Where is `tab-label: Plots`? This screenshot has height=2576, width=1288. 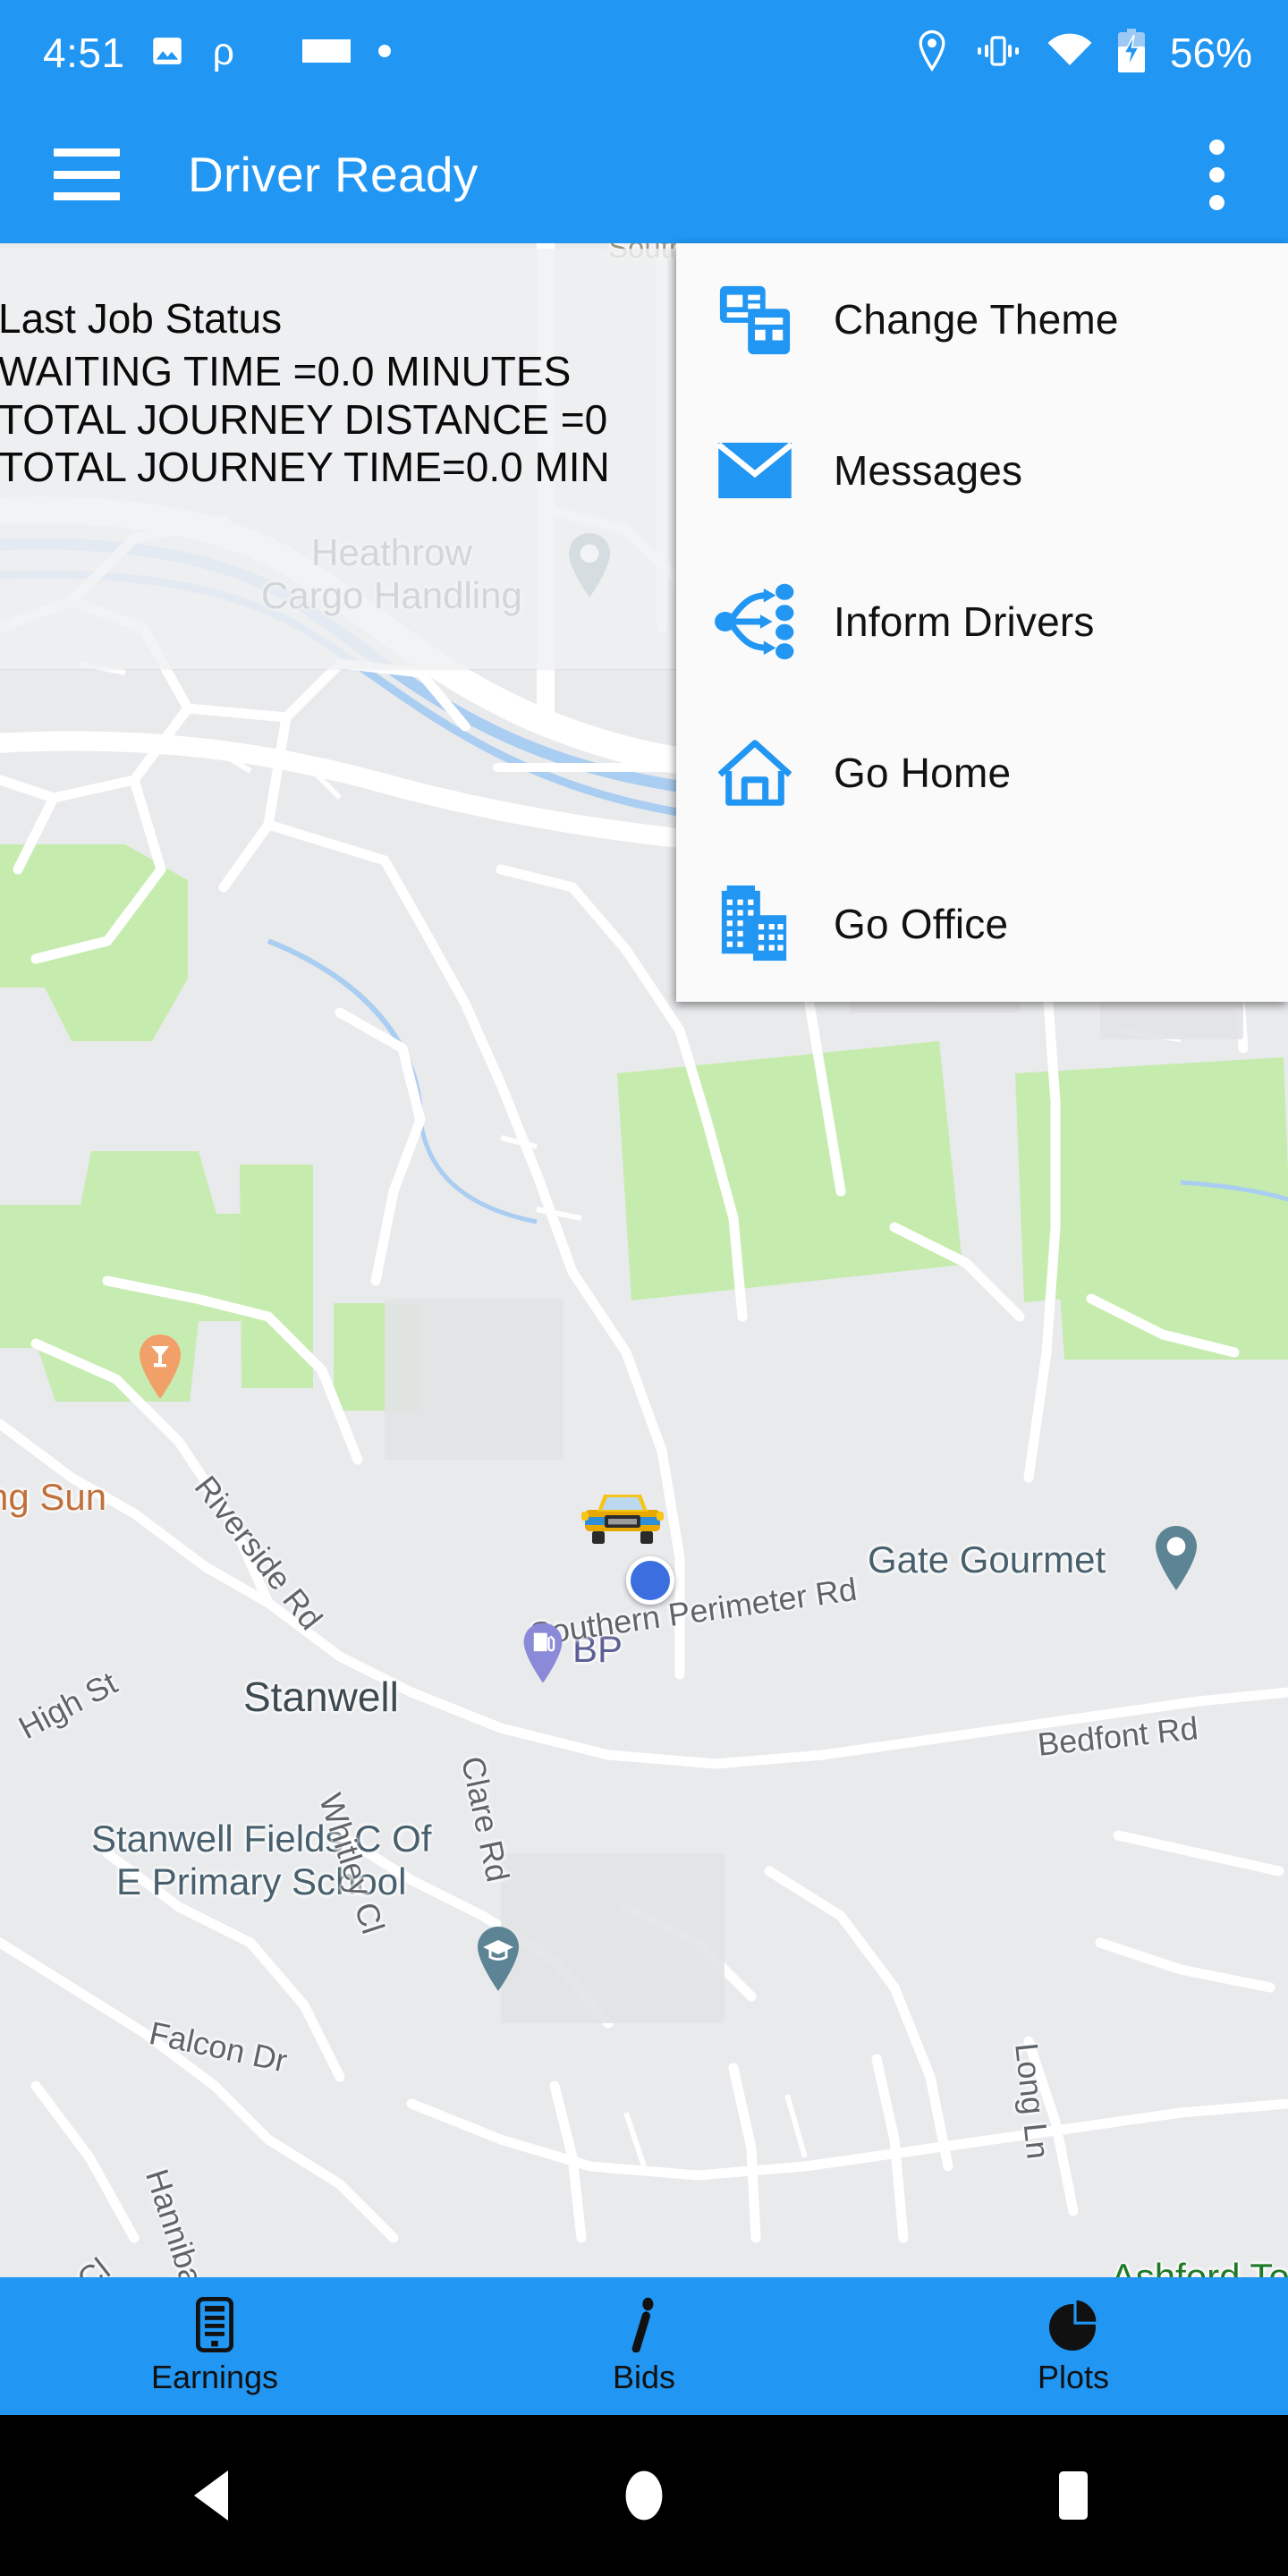
tab-label: Plots is located at coordinates (1073, 2377).